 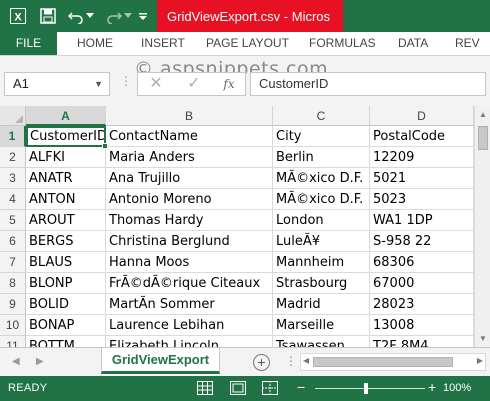 I want to click on redo-dropdown-icon, so click(x=128, y=16).